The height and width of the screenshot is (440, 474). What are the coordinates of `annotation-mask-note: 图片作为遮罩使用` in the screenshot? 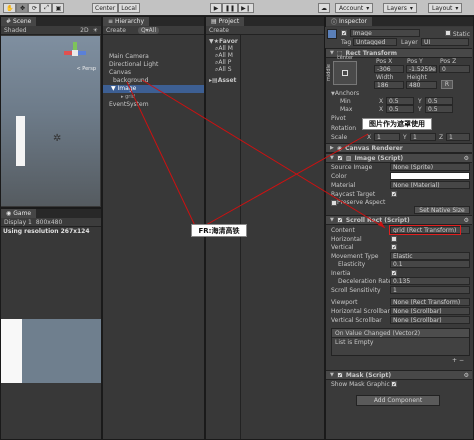 It's located at (397, 124).